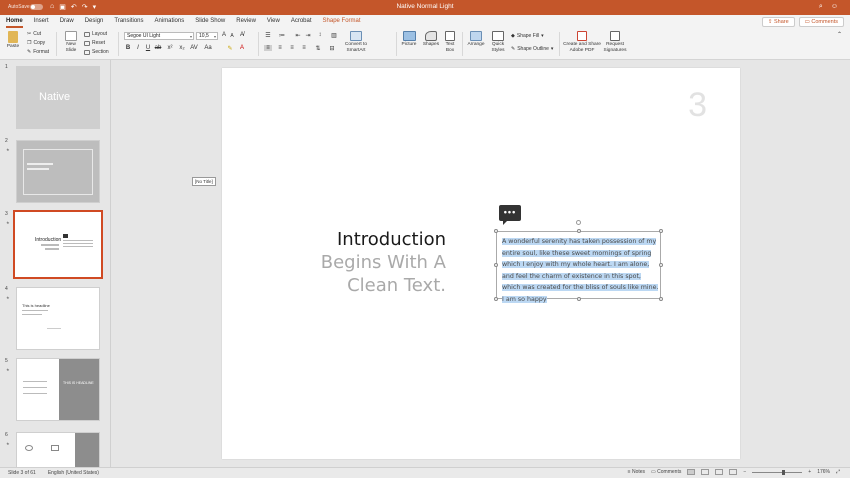  What do you see at coordinates (208, 48) in the screenshot?
I see `change-case-icon: Aa` at bounding box center [208, 48].